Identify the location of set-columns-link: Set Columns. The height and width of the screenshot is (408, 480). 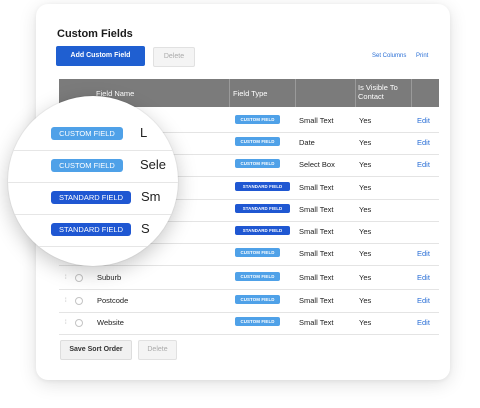
(389, 56).